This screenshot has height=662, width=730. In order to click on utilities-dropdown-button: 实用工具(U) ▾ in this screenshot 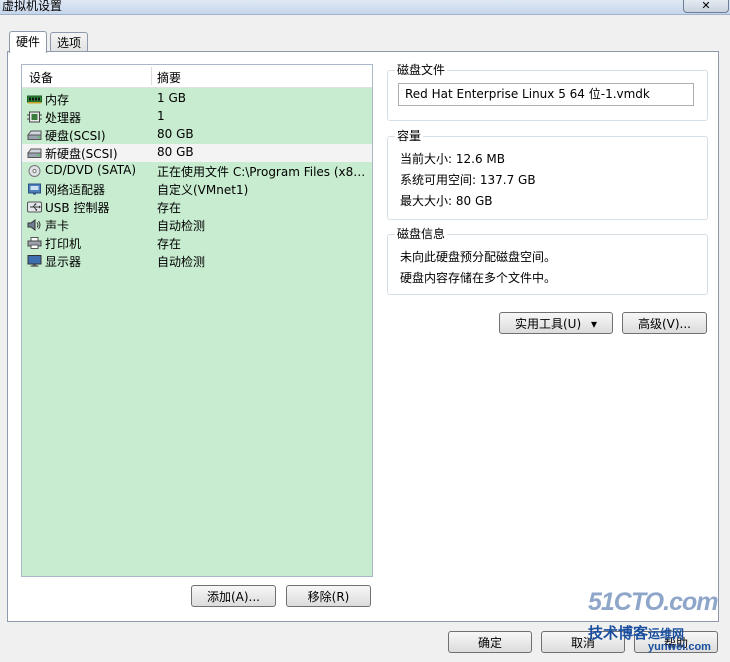, I will do `click(556, 323)`.